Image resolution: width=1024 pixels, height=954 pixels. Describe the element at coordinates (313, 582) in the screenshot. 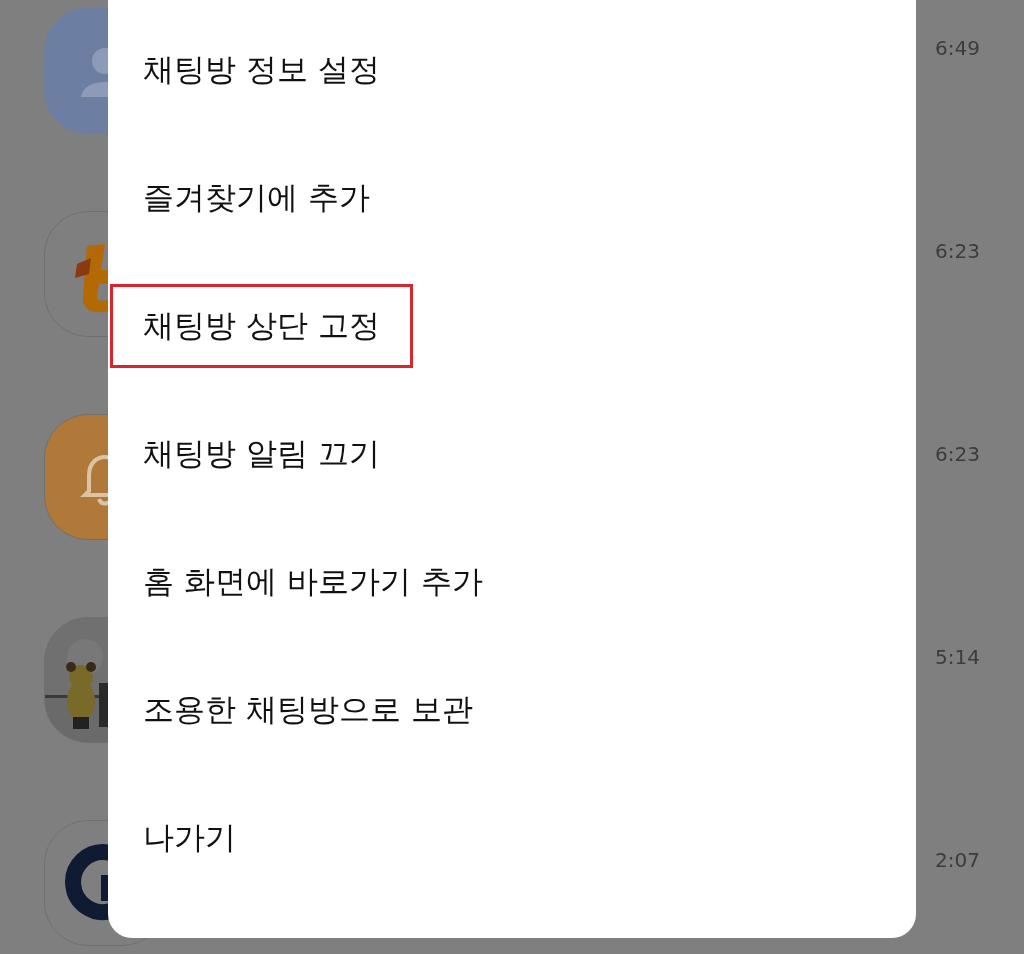

I see `menu-item: 홈 화면에 바로가기 추가` at that location.